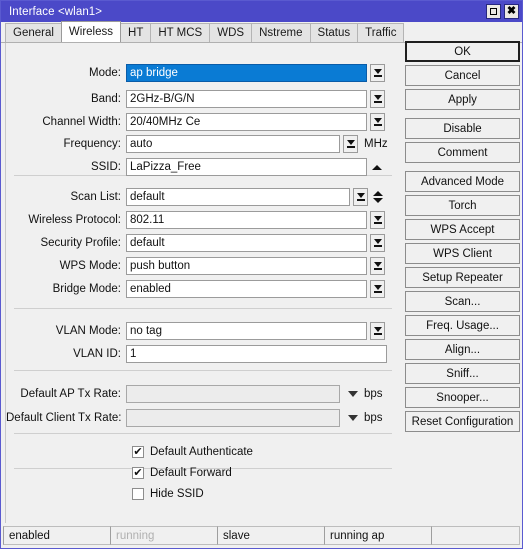  I want to click on button-comment: Comment, so click(462, 152).